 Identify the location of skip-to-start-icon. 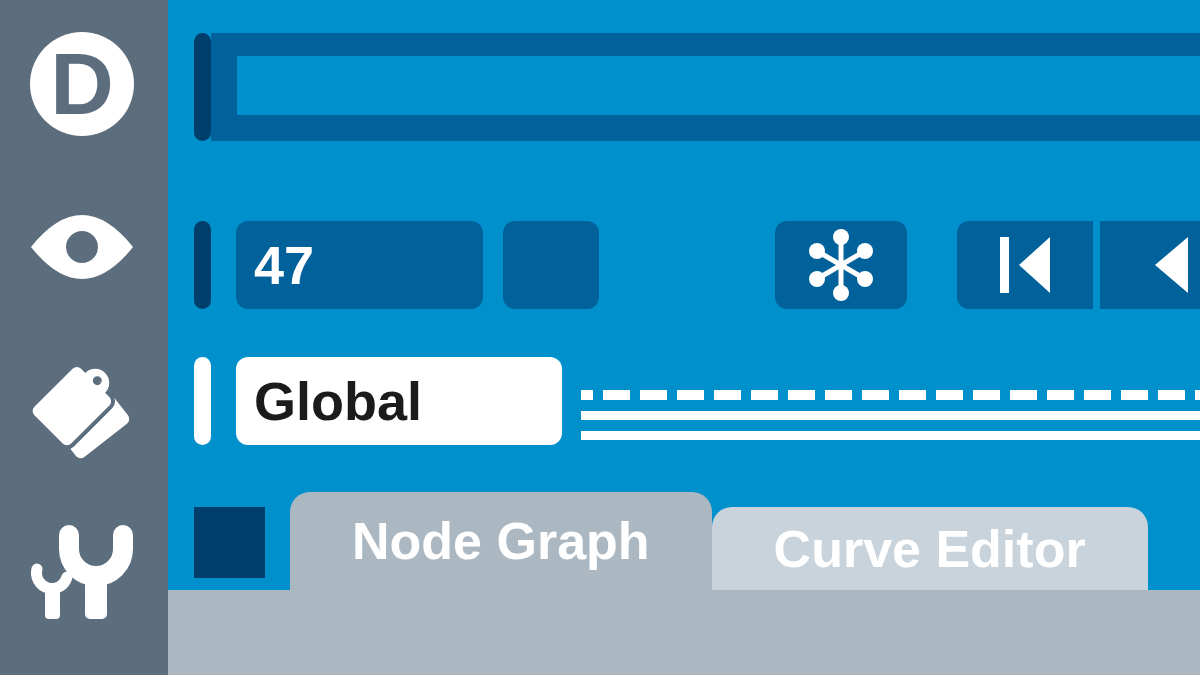
(1025, 265).